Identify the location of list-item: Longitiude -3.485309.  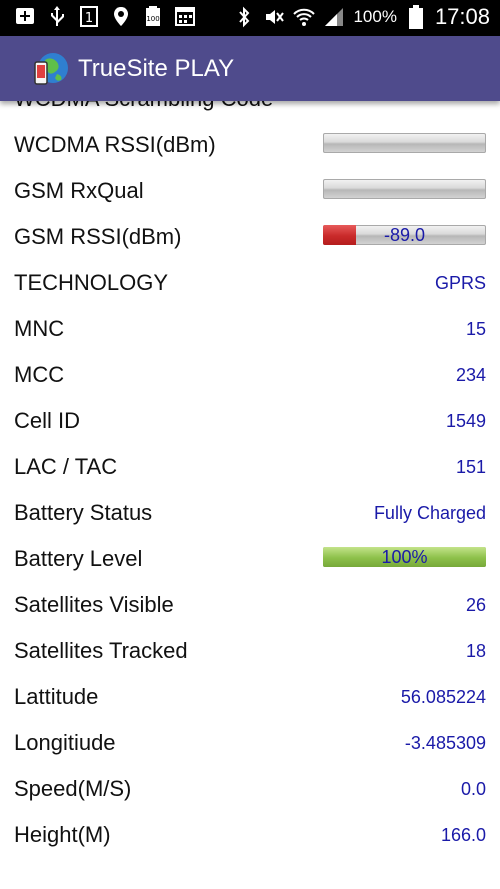
(250, 745).